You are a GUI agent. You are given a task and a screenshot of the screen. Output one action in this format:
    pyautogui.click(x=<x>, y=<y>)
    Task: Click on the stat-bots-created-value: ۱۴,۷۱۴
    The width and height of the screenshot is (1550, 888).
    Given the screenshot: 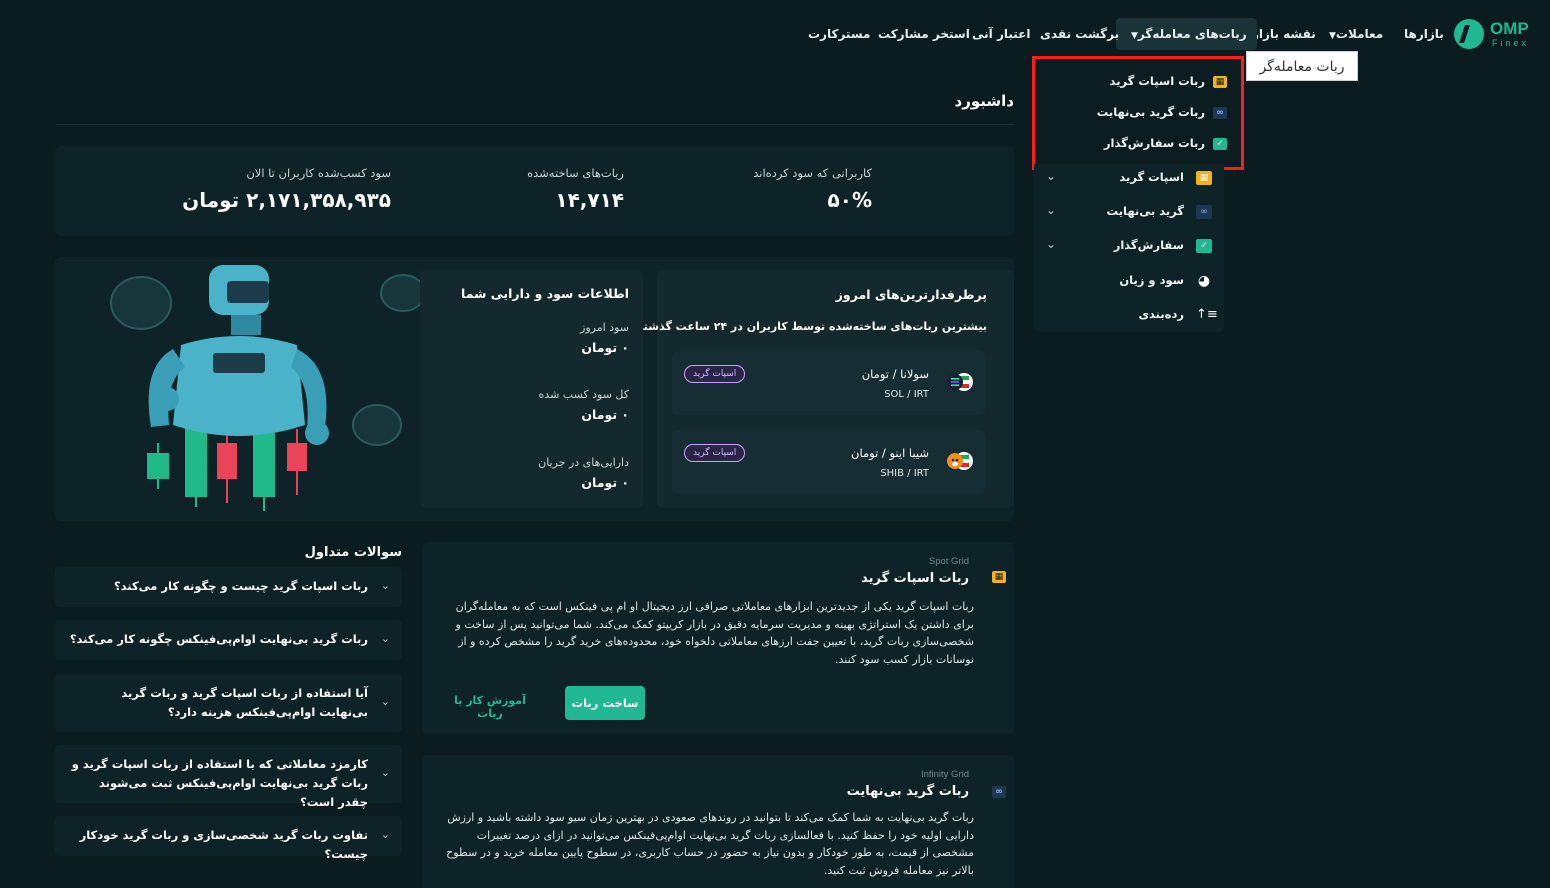 What is the action you would take?
    pyautogui.click(x=589, y=200)
    